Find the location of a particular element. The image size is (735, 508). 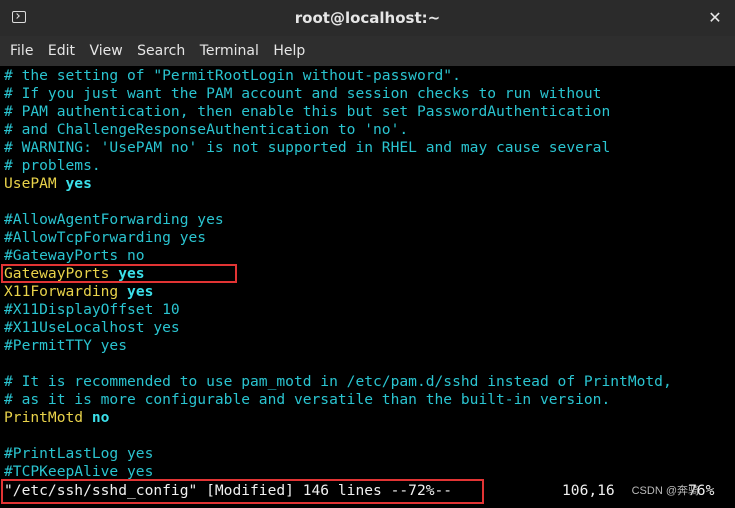

config-key: UsePAM is located at coordinates (30, 183).